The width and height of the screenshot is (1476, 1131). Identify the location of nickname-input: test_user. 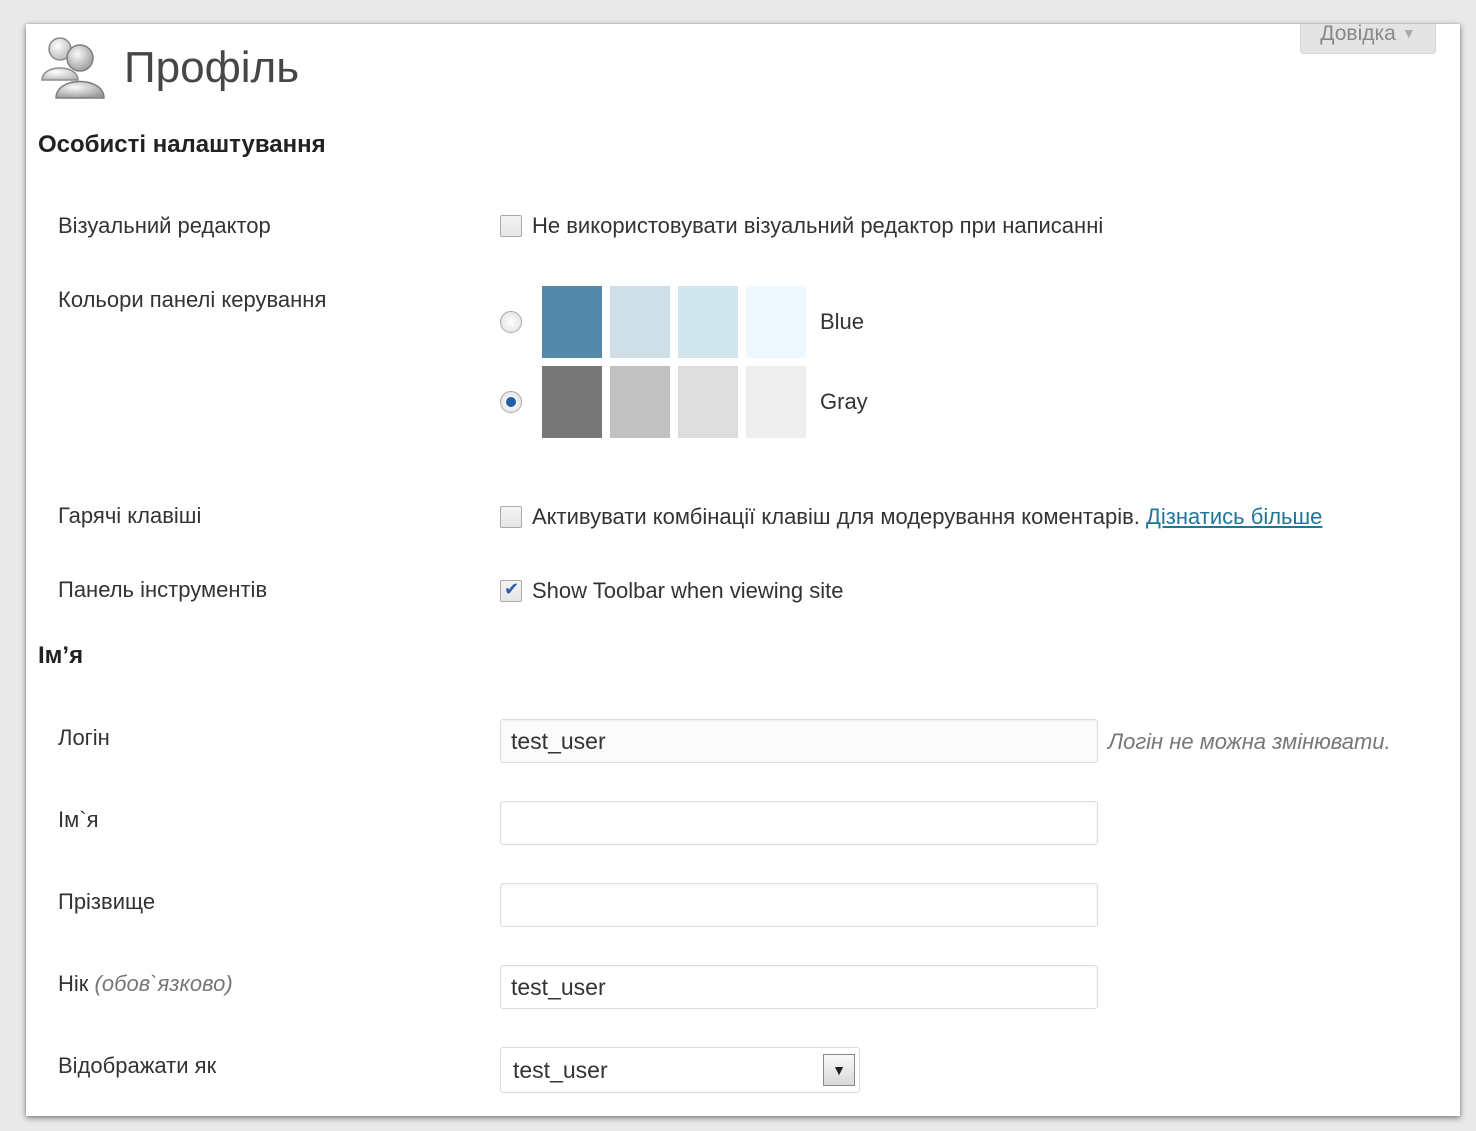
(799, 987).